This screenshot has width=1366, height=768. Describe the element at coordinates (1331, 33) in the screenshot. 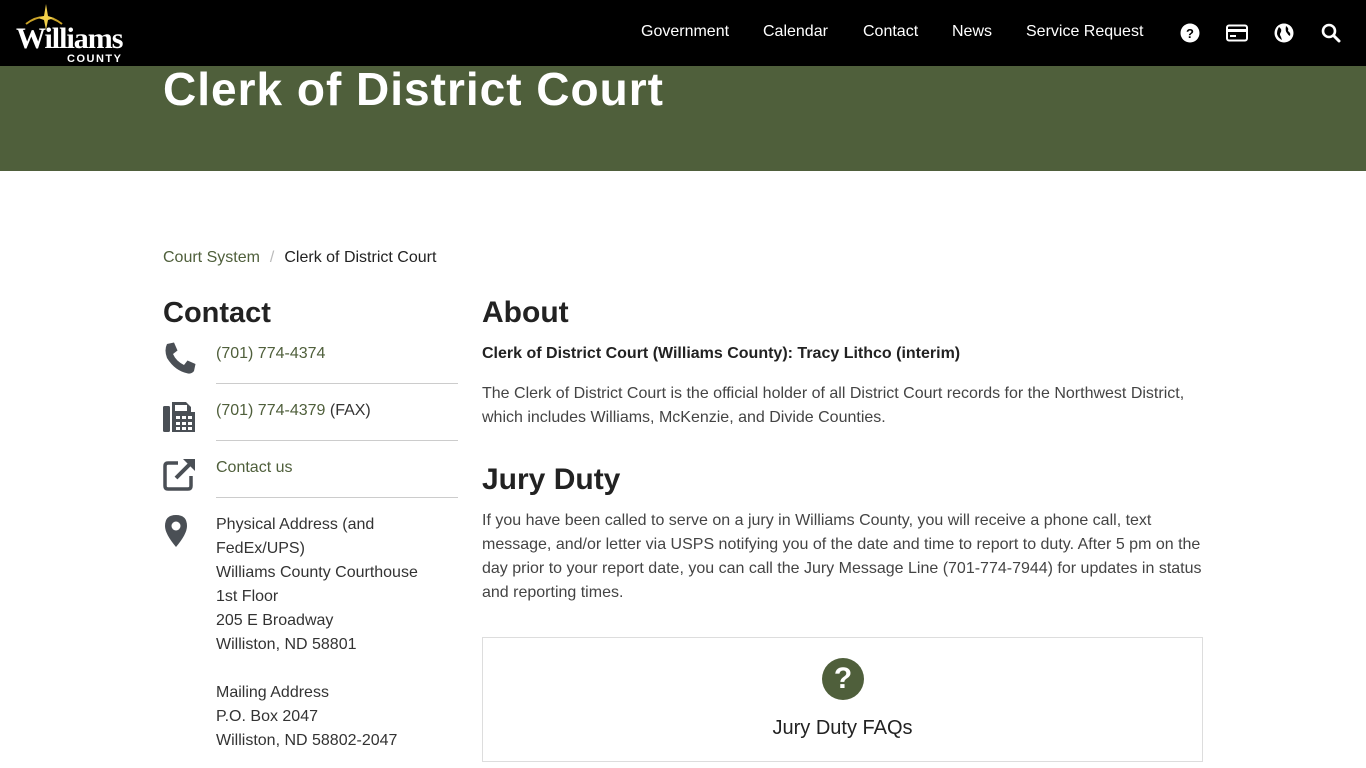

I see `search-icon` at that location.